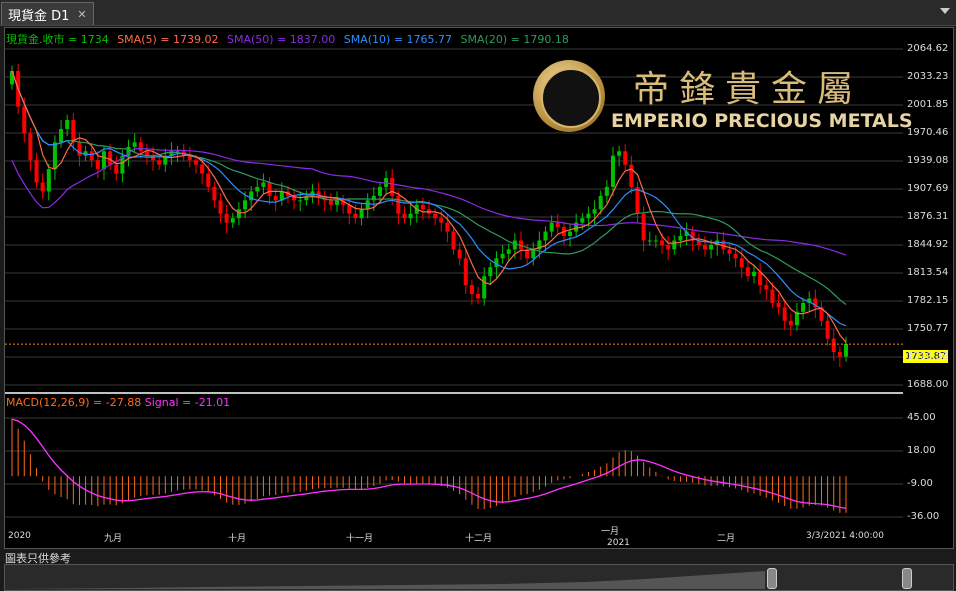 This screenshot has width=956, height=591. What do you see at coordinates (360, 539) in the screenshot?
I see `time-axis-label: 十一月` at bounding box center [360, 539].